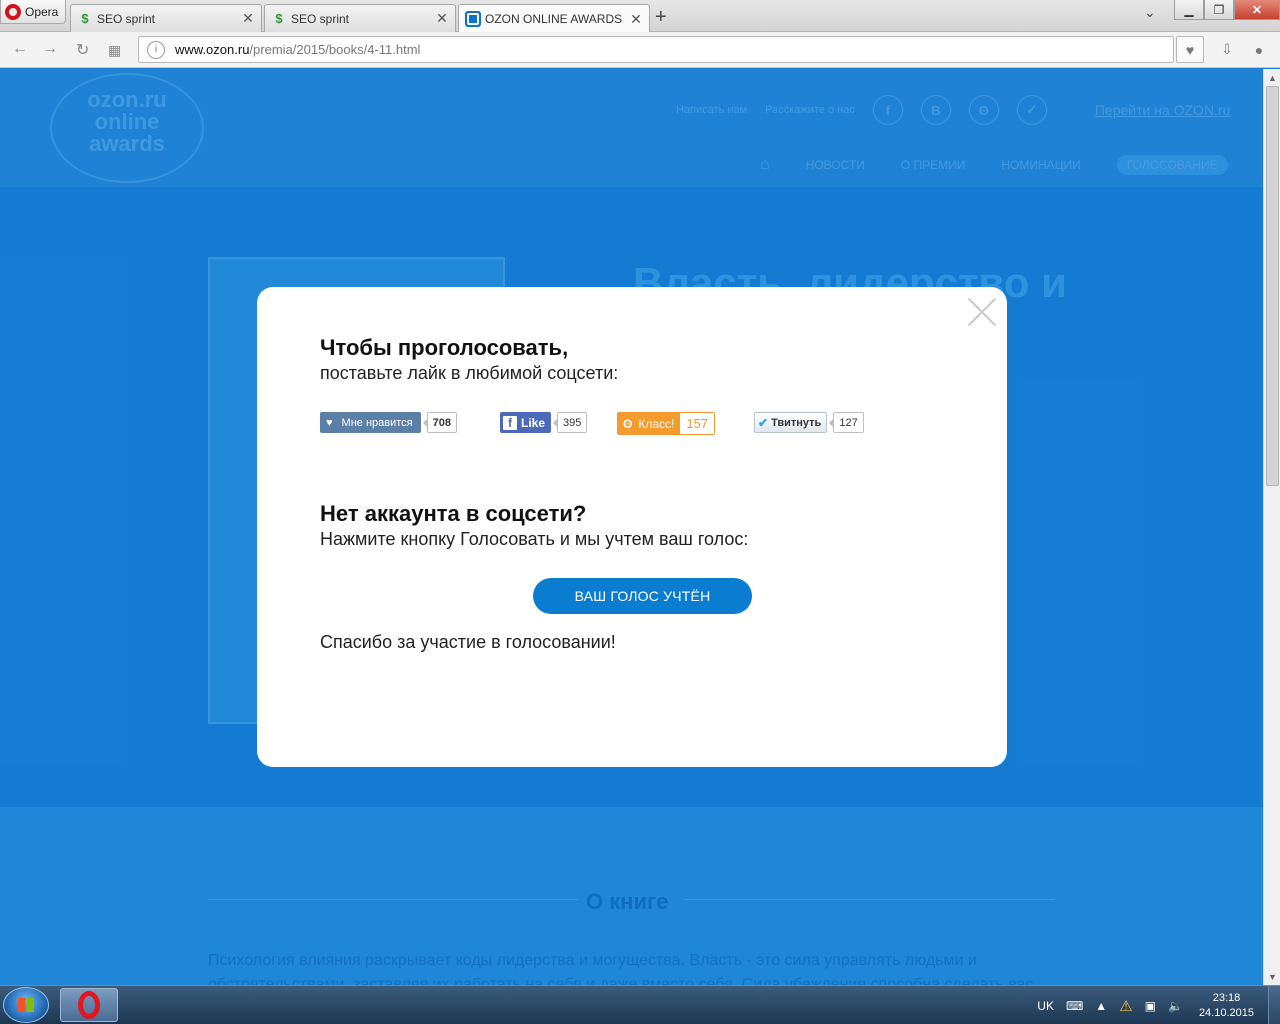  Describe the element at coordinates (656, 423) in the screenshot. I see `ok-class-label: Класс!` at that location.